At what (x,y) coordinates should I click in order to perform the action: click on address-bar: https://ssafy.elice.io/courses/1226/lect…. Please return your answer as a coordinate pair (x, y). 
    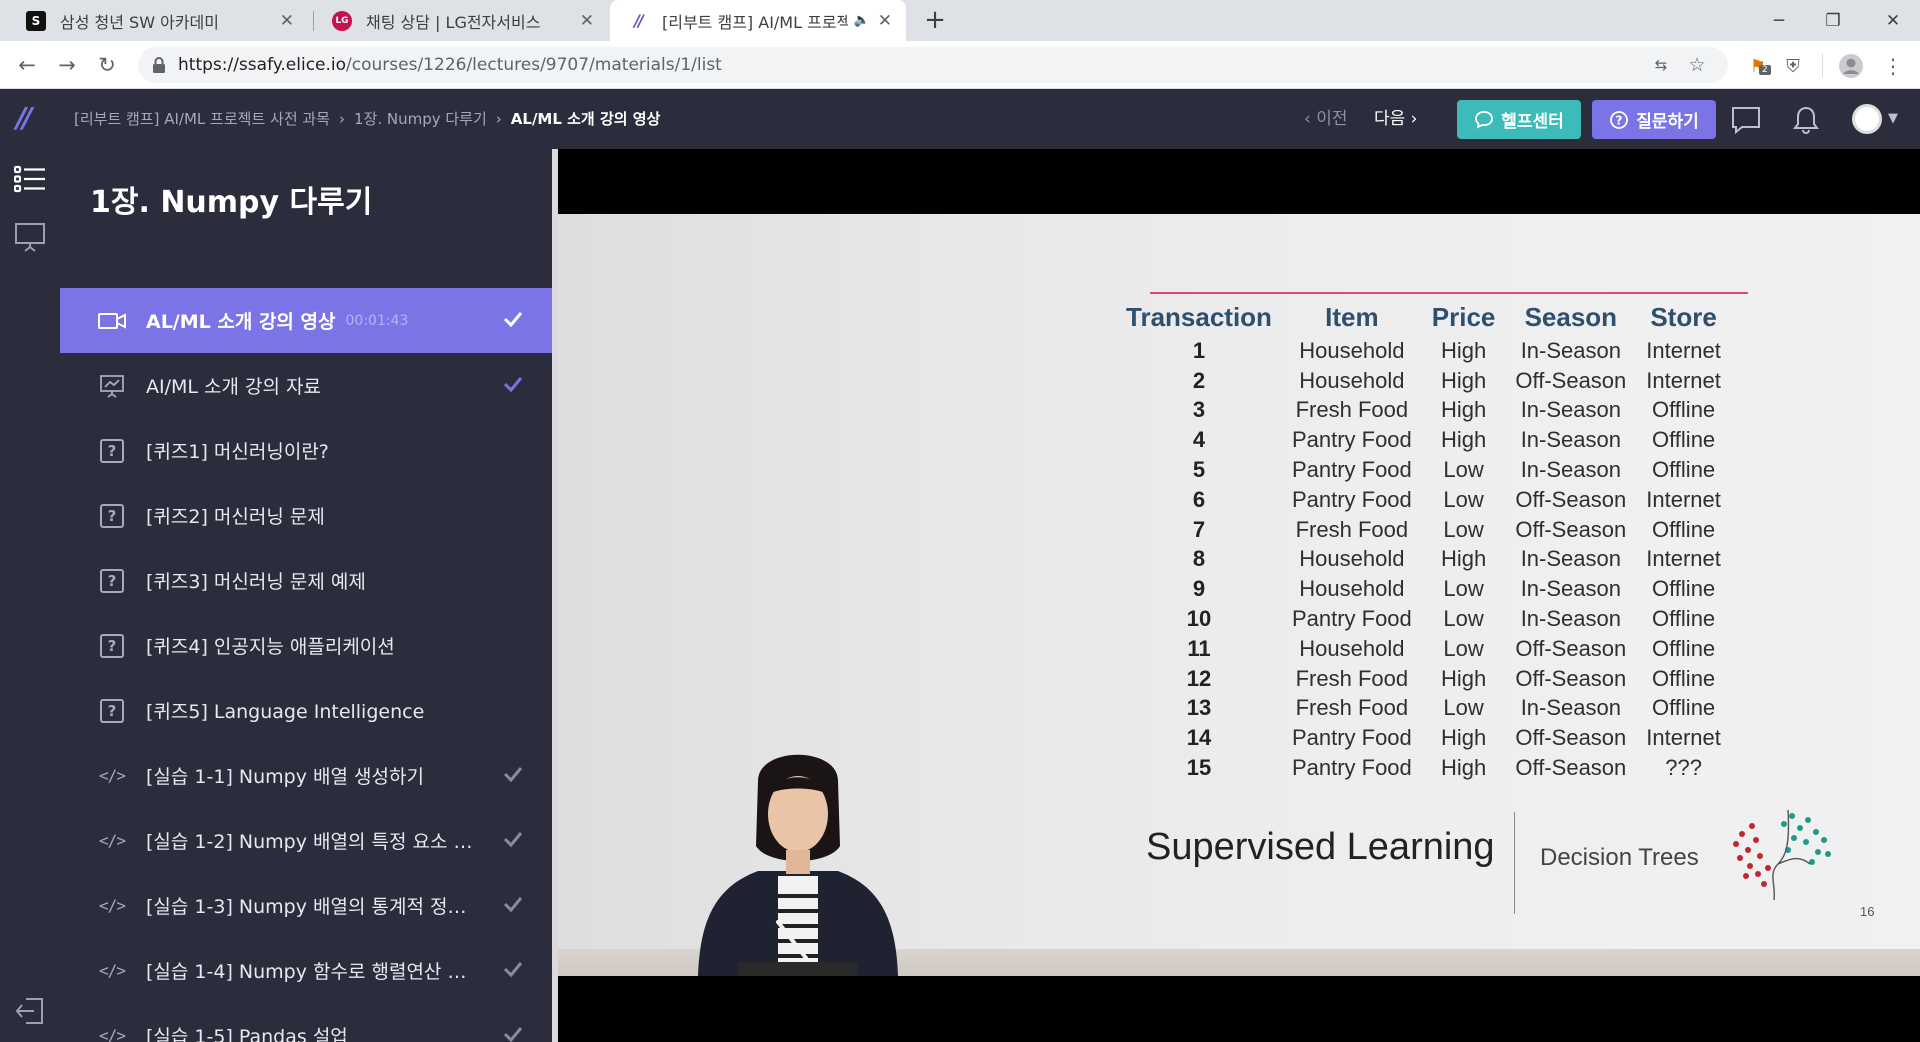
    Looking at the image, I should click on (933, 65).